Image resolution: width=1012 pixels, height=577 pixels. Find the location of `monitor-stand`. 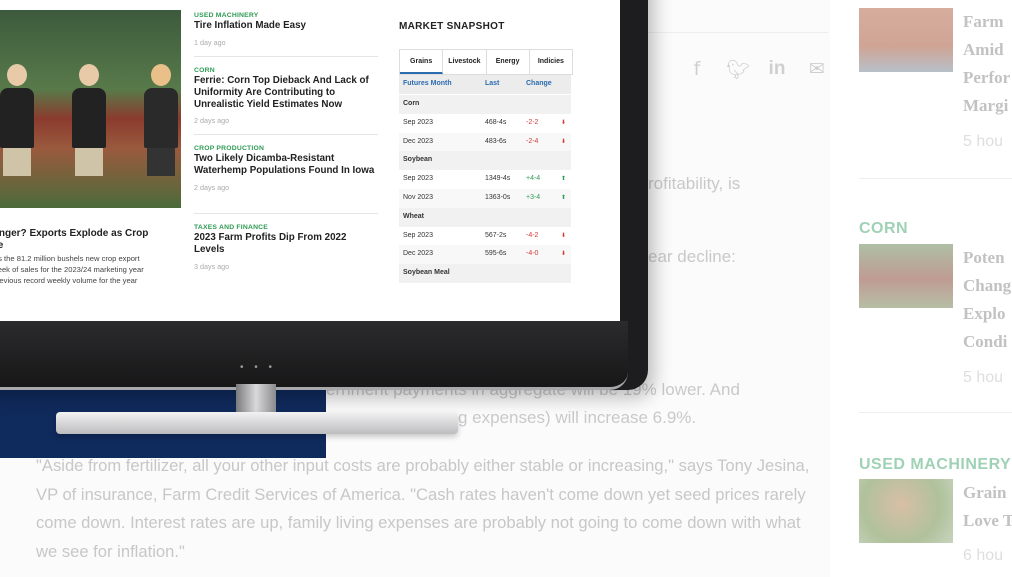

monitor-stand is located at coordinates (257, 423).